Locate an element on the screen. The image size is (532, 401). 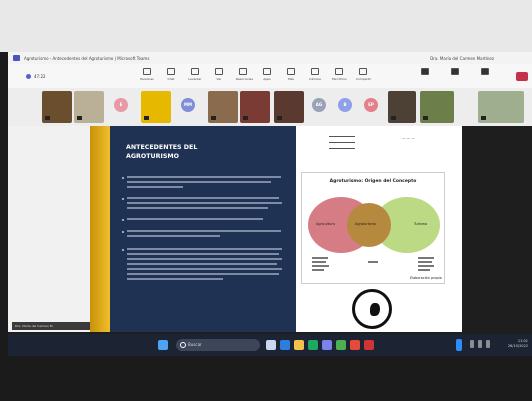
teams-taskbar-icon is located at coordinates (327, 345).